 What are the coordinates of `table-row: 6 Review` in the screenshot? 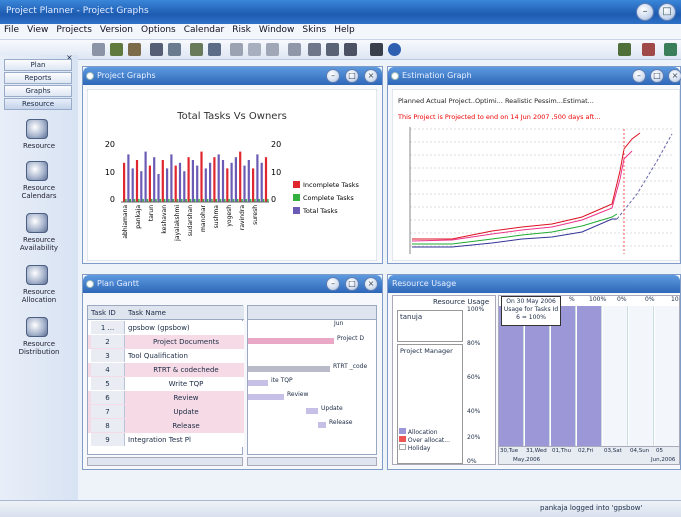 It's located at (166, 398).